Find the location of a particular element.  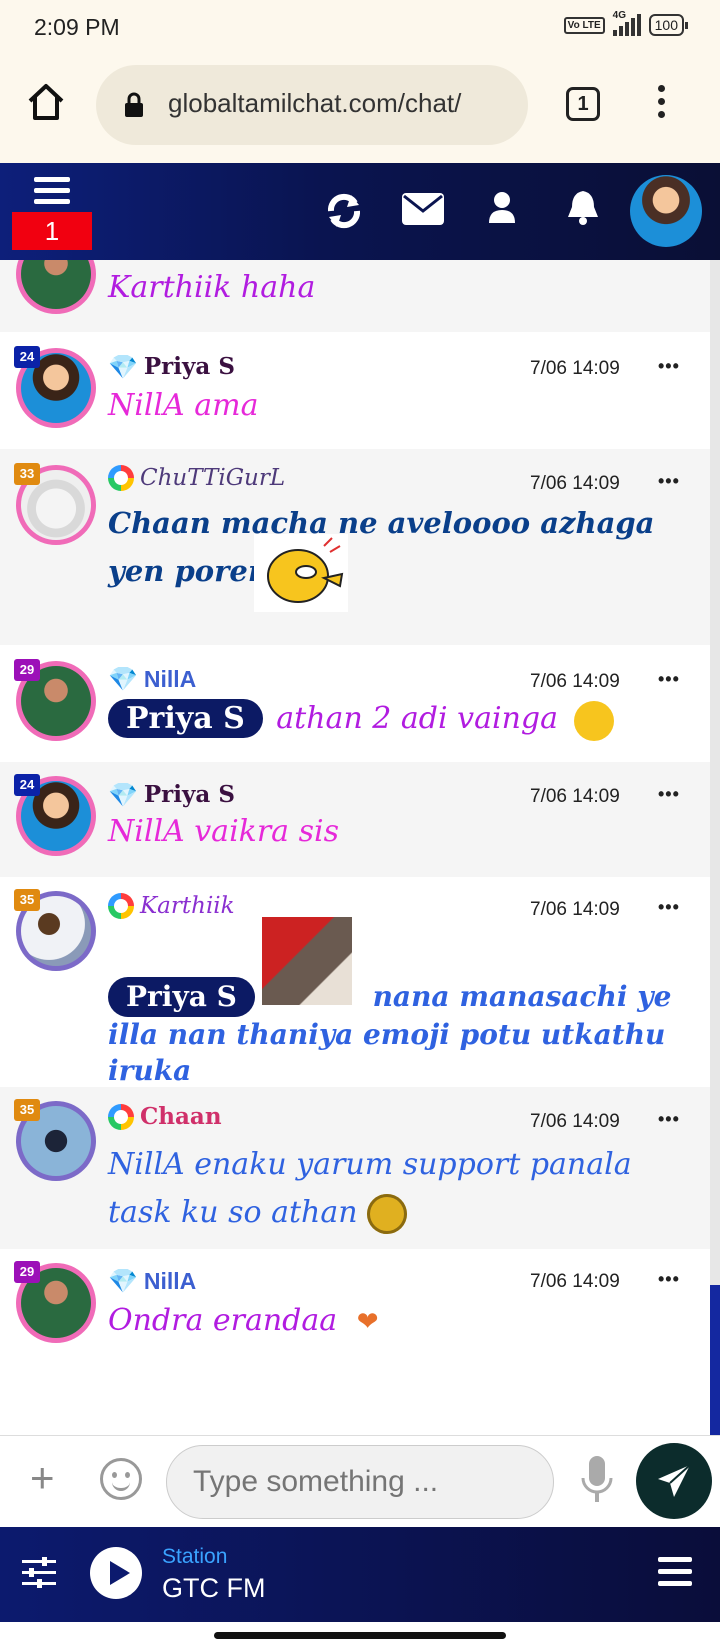

username: Chaan is located at coordinates (165, 1116).